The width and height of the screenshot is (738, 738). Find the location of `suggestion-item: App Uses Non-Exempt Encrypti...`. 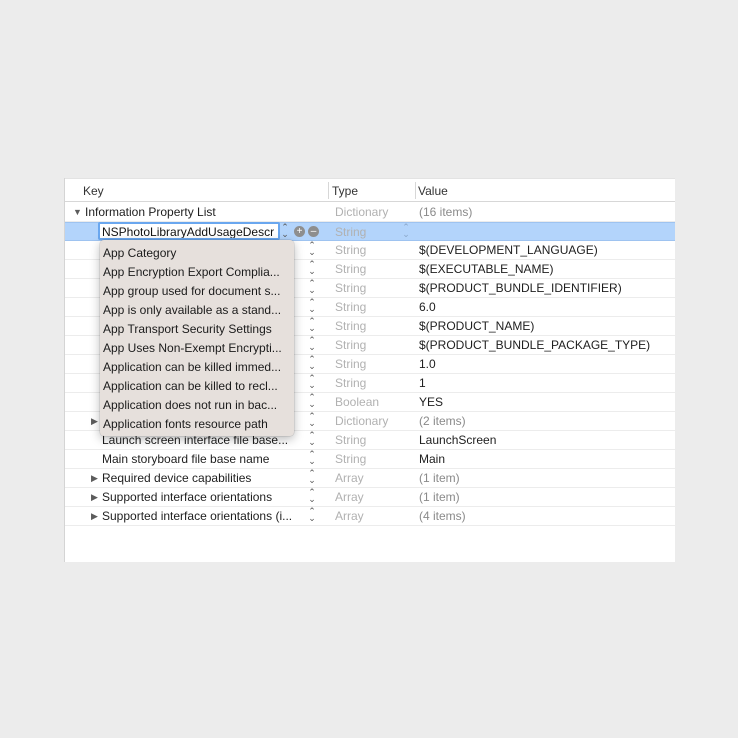

suggestion-item: App Uses Non-Exempt Encrypti... is located at coordinates (197, 348).